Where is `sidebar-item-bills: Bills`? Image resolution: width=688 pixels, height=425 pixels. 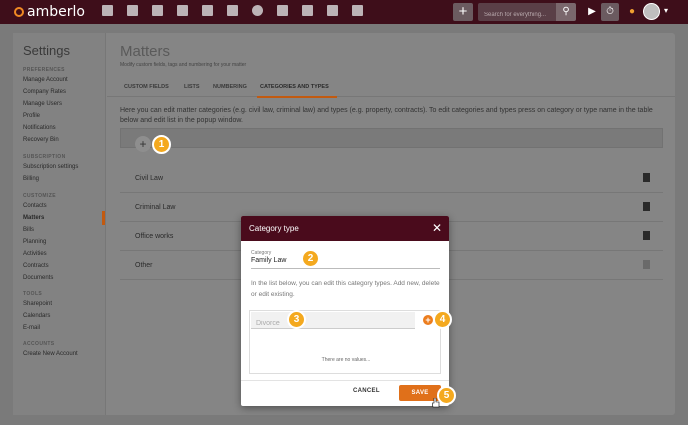
sidebar-item-bills: Bills is located at coordinates (28, 230).